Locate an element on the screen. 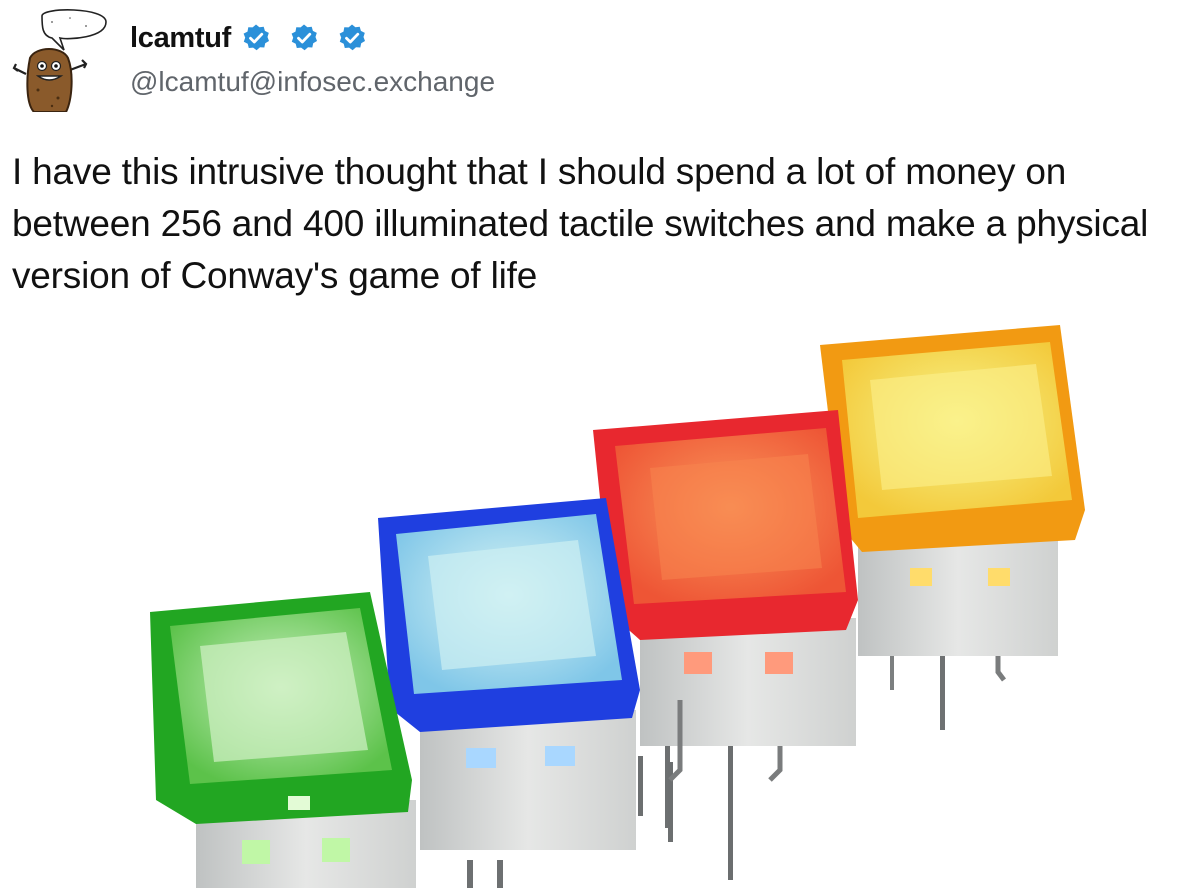 This screenshot has width=1178, height=888. author-name-row: lcamtuf is located at coordinates (257, 38).